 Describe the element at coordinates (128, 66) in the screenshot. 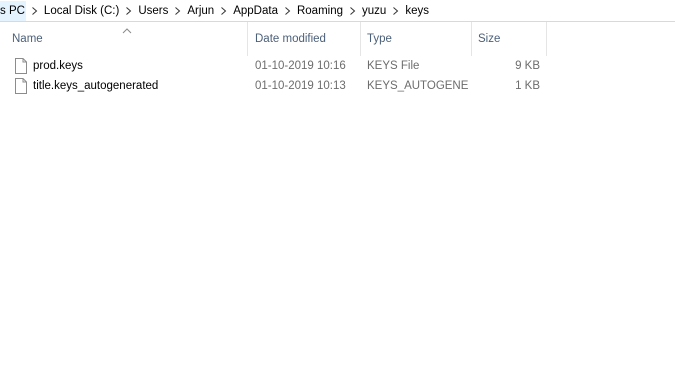

I see `file-name-cell: prod.keys` at that location.